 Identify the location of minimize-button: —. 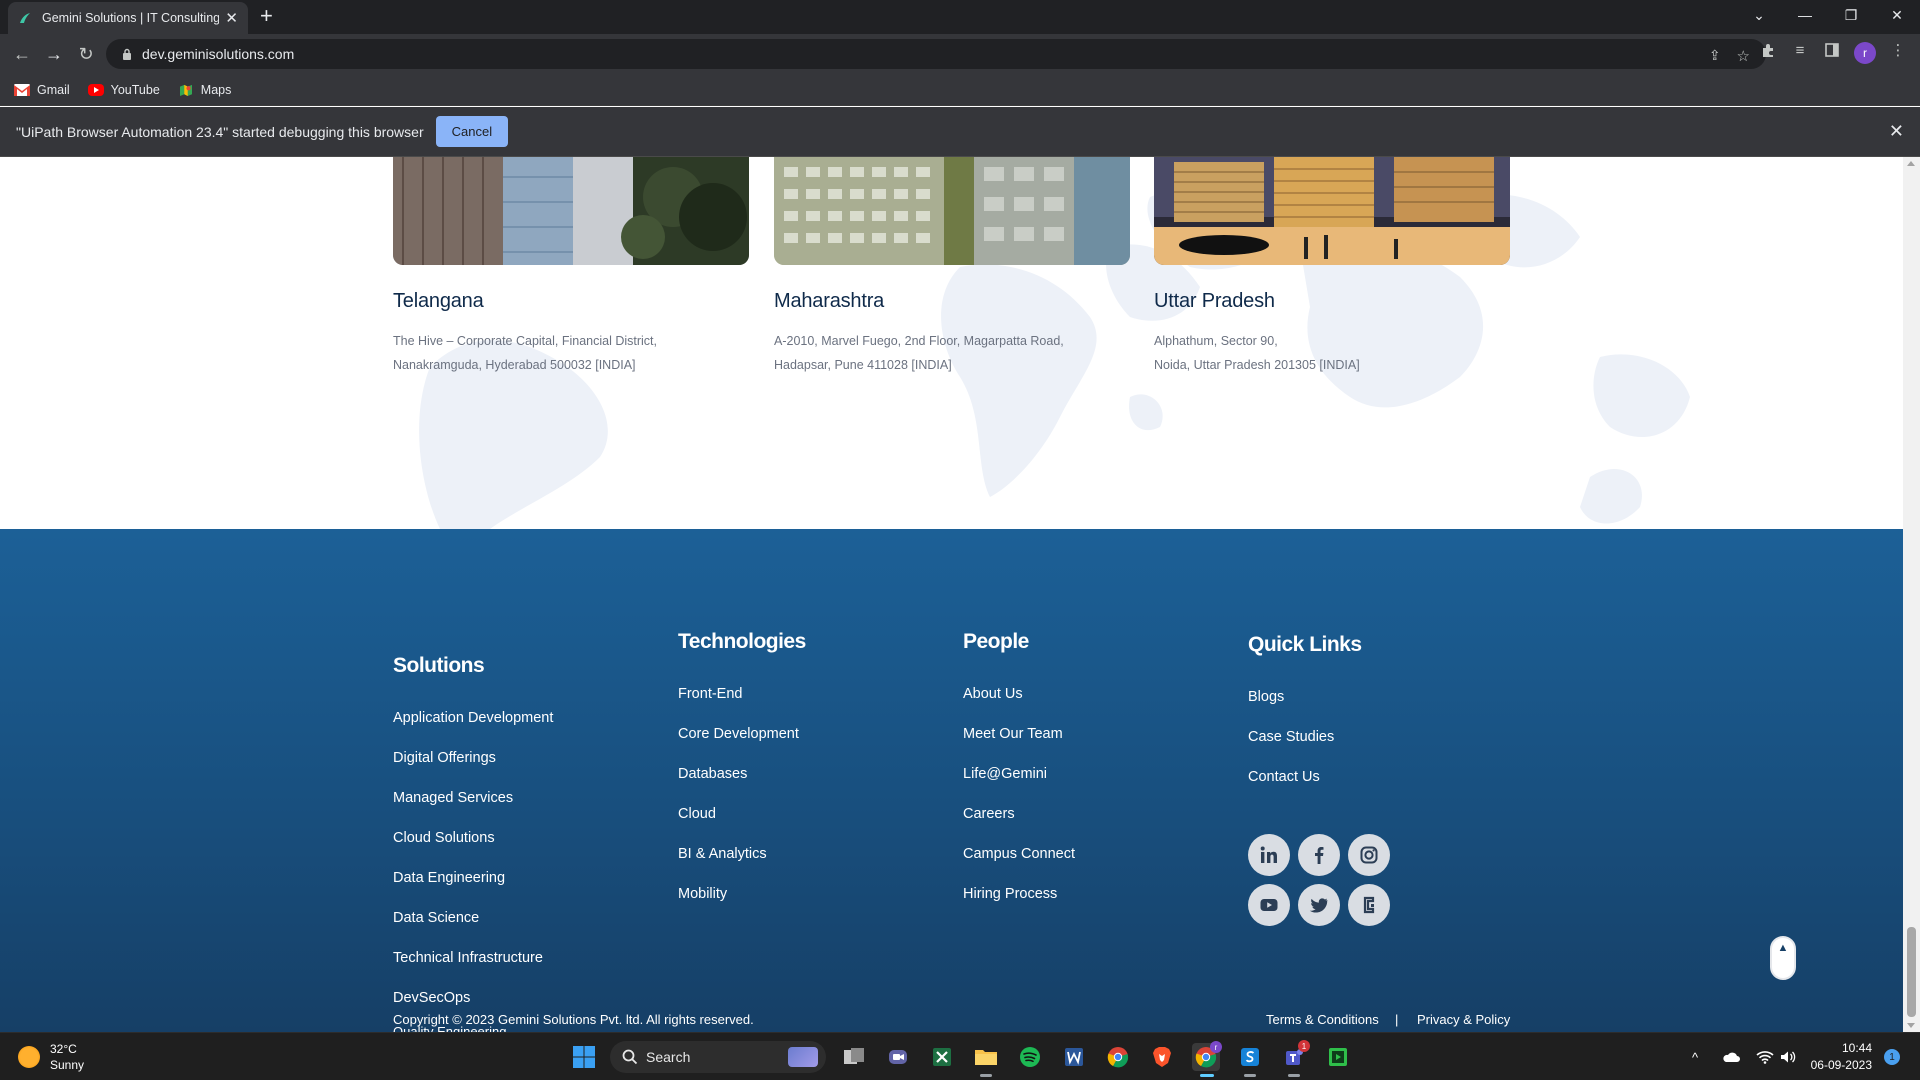
(1805, 15).